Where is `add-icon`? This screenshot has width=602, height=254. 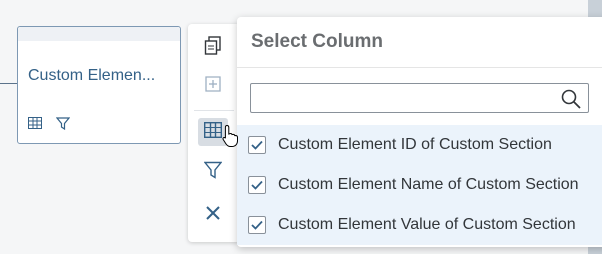
add-icon is located at coordinates (213, 86).